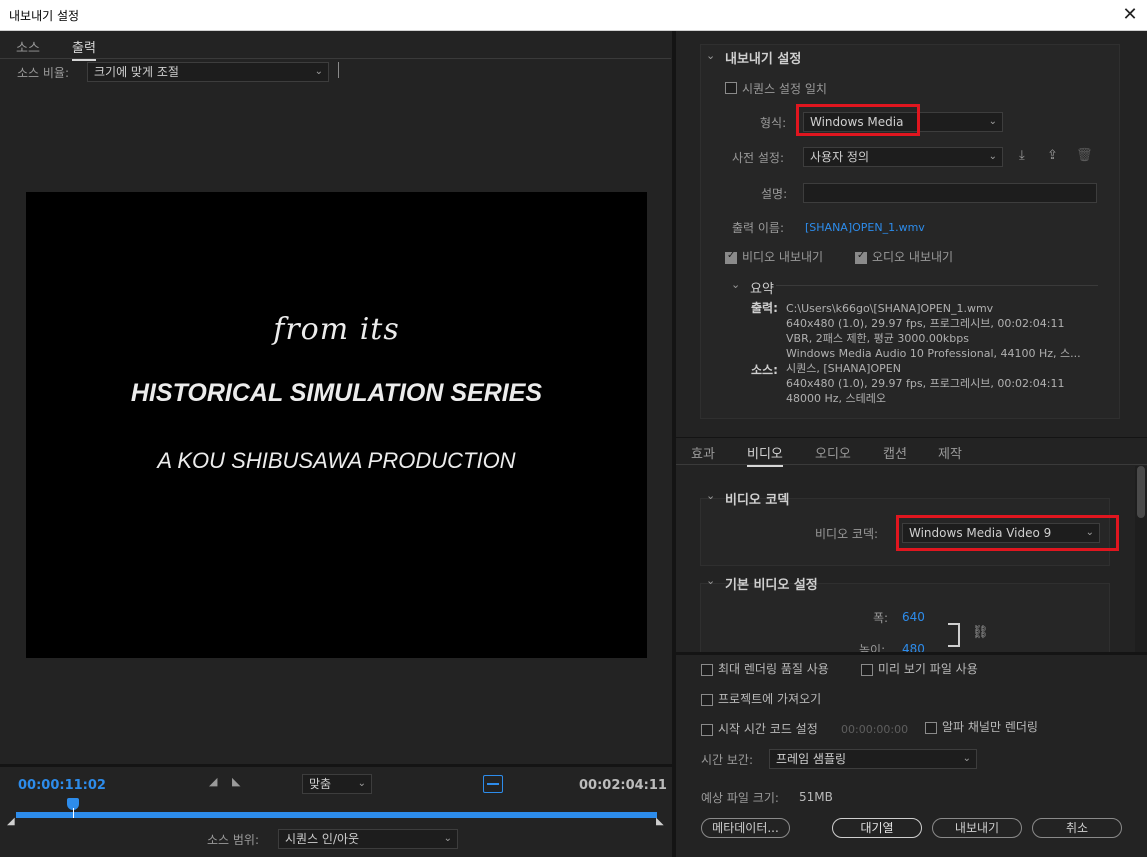 The height and width of the screenshot is (857, 1147). What do you see at coordinates (337, 784) in the screenshot?
I see `zoom-fit-dropdown: 맞춤 ⌄` at bounding box center [337, 784].